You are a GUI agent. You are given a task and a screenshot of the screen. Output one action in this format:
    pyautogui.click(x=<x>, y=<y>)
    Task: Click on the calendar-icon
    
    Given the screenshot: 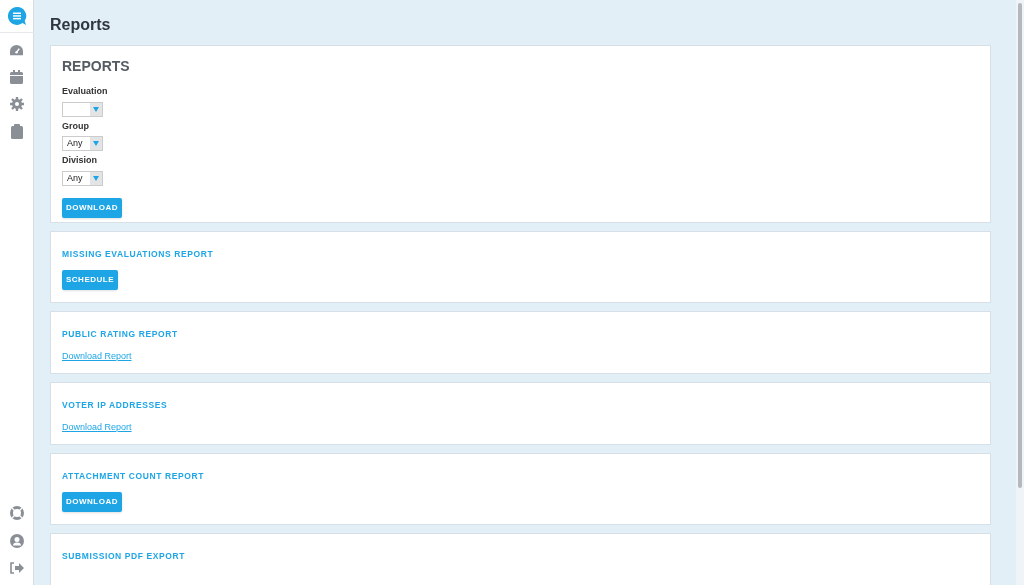 What is the action you would take?
    pyautogui.click(x=16, y=77)
    